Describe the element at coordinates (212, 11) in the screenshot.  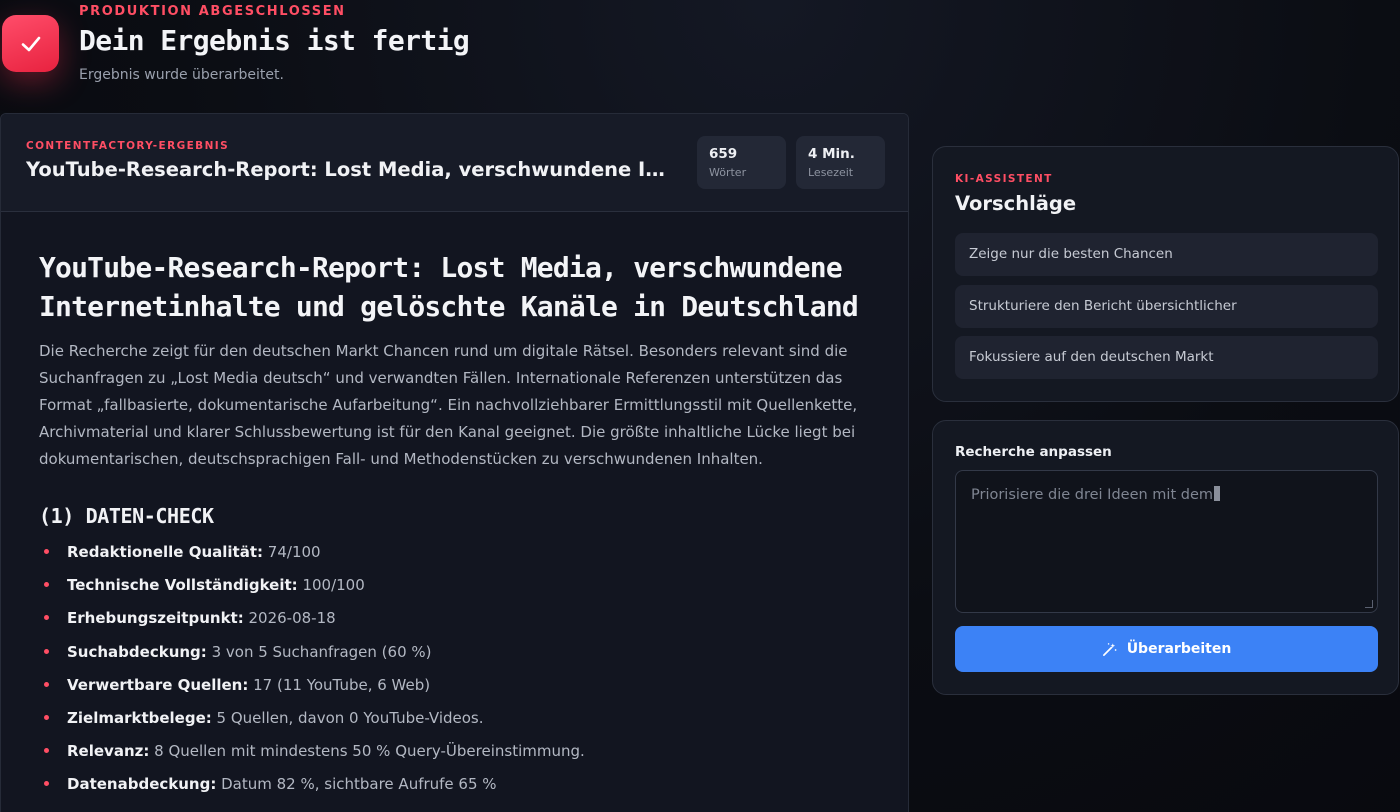
I see `status-eyebrow: PRODUKTION ABGESCHLOSSEN` at that location.